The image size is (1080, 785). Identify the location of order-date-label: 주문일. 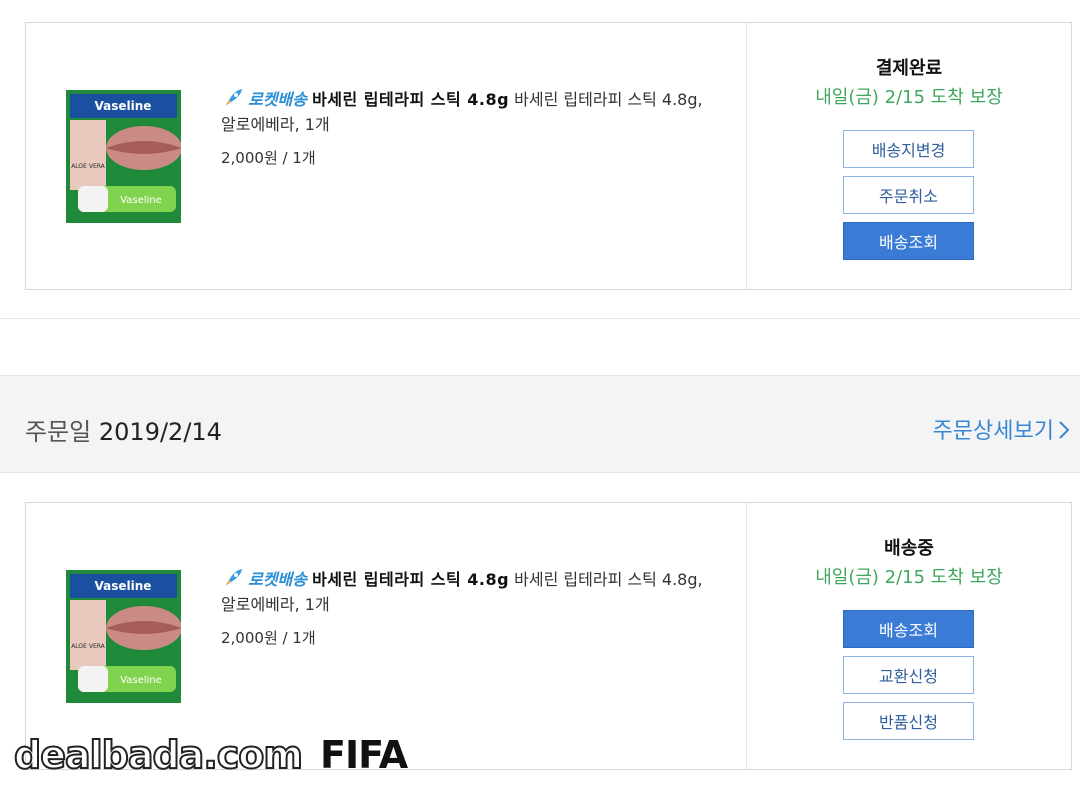
(58, 432).